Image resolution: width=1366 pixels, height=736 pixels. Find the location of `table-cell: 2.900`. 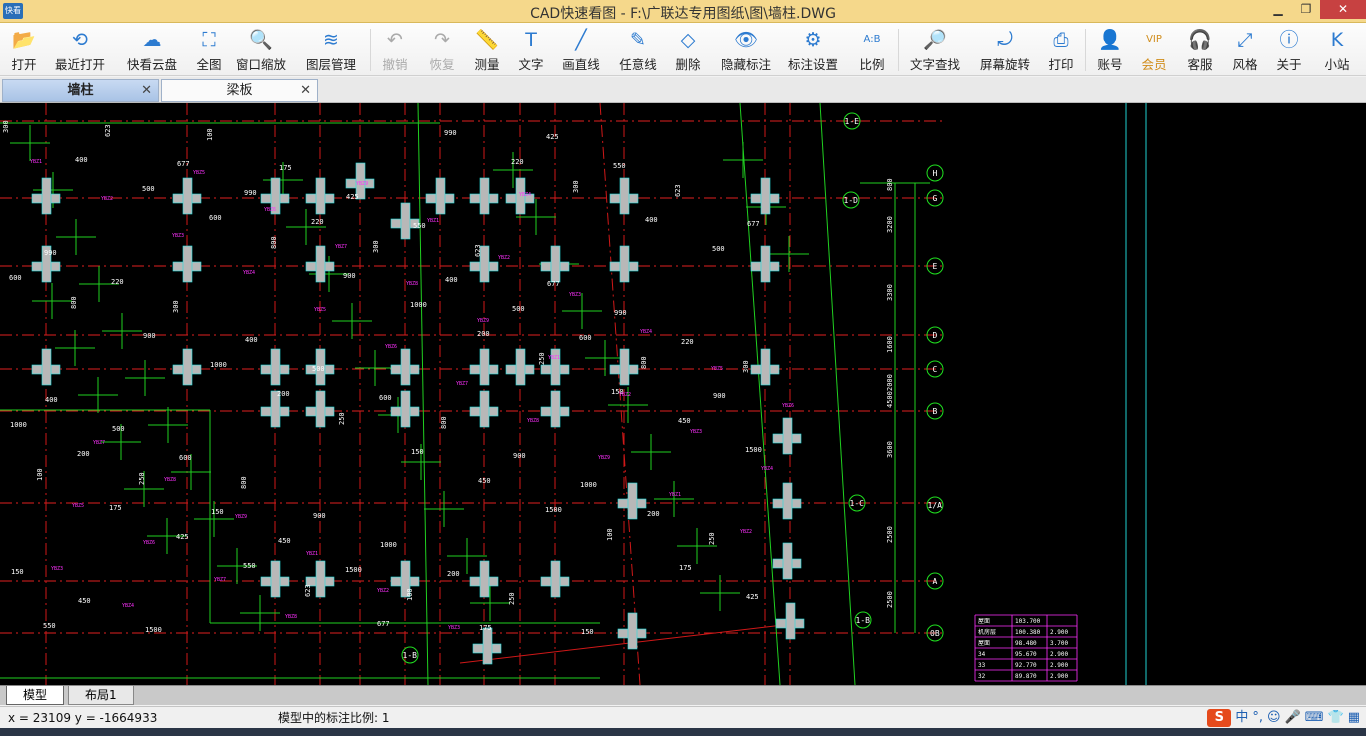

table-cell: 2.900 is located at coordinates (1059, 665).